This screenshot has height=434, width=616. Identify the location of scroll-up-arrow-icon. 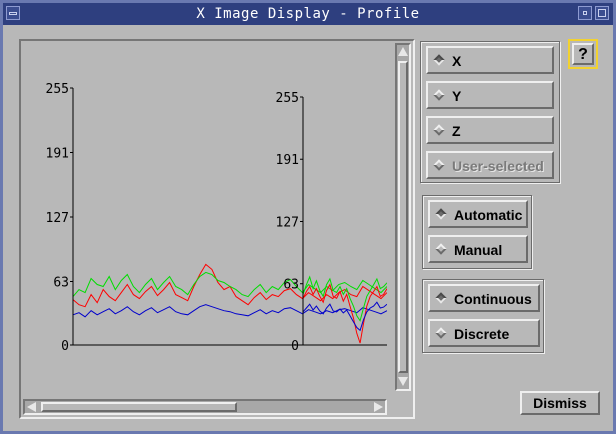
(403, 51).